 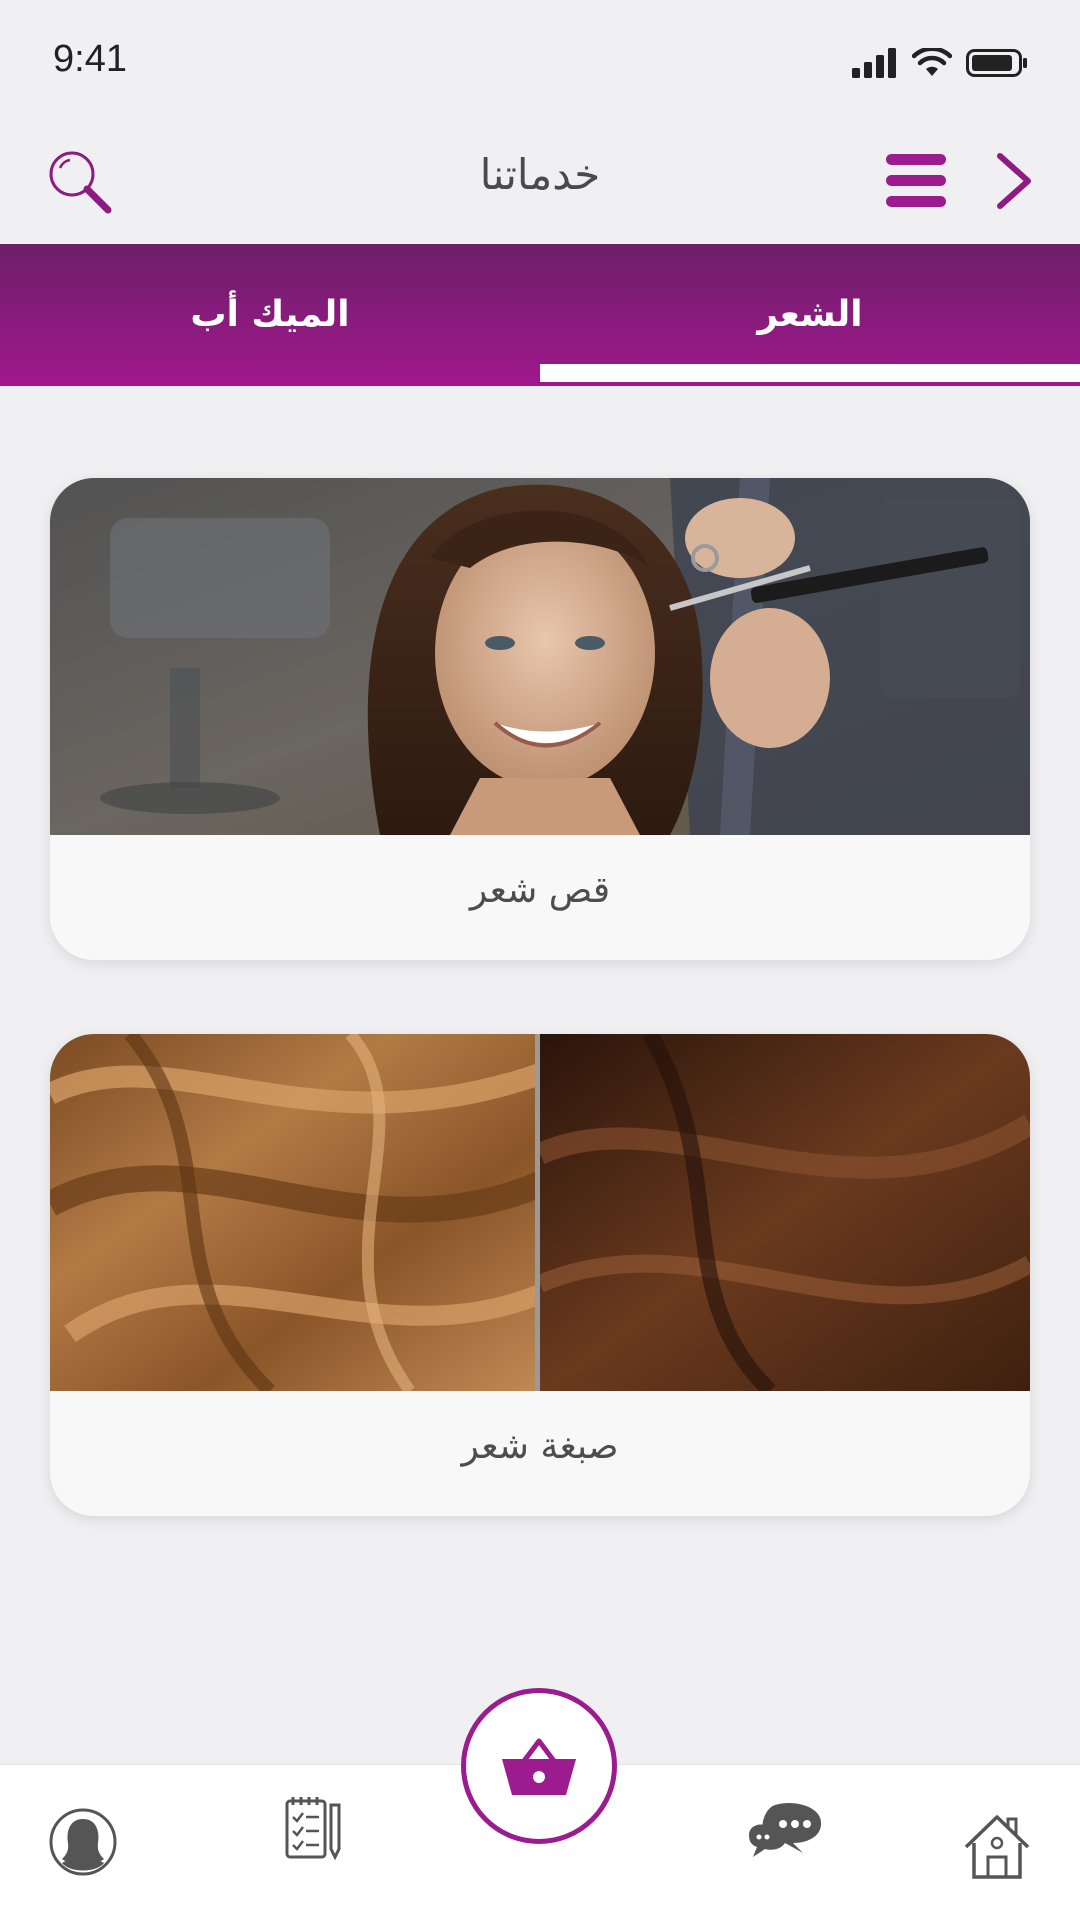 I want to click on status-time: 9:41, so click(x=90, y=59).